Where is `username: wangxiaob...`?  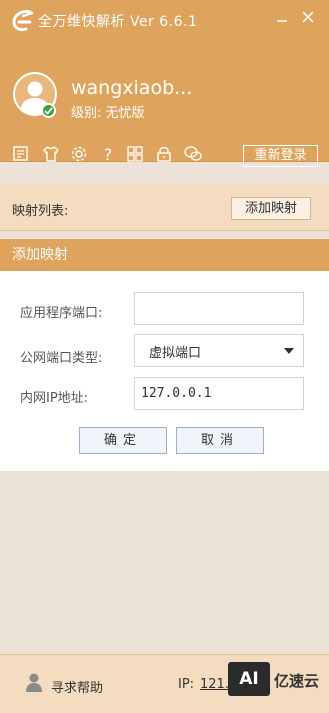
username: wangxiaob... is located at coordinates (132, 88).